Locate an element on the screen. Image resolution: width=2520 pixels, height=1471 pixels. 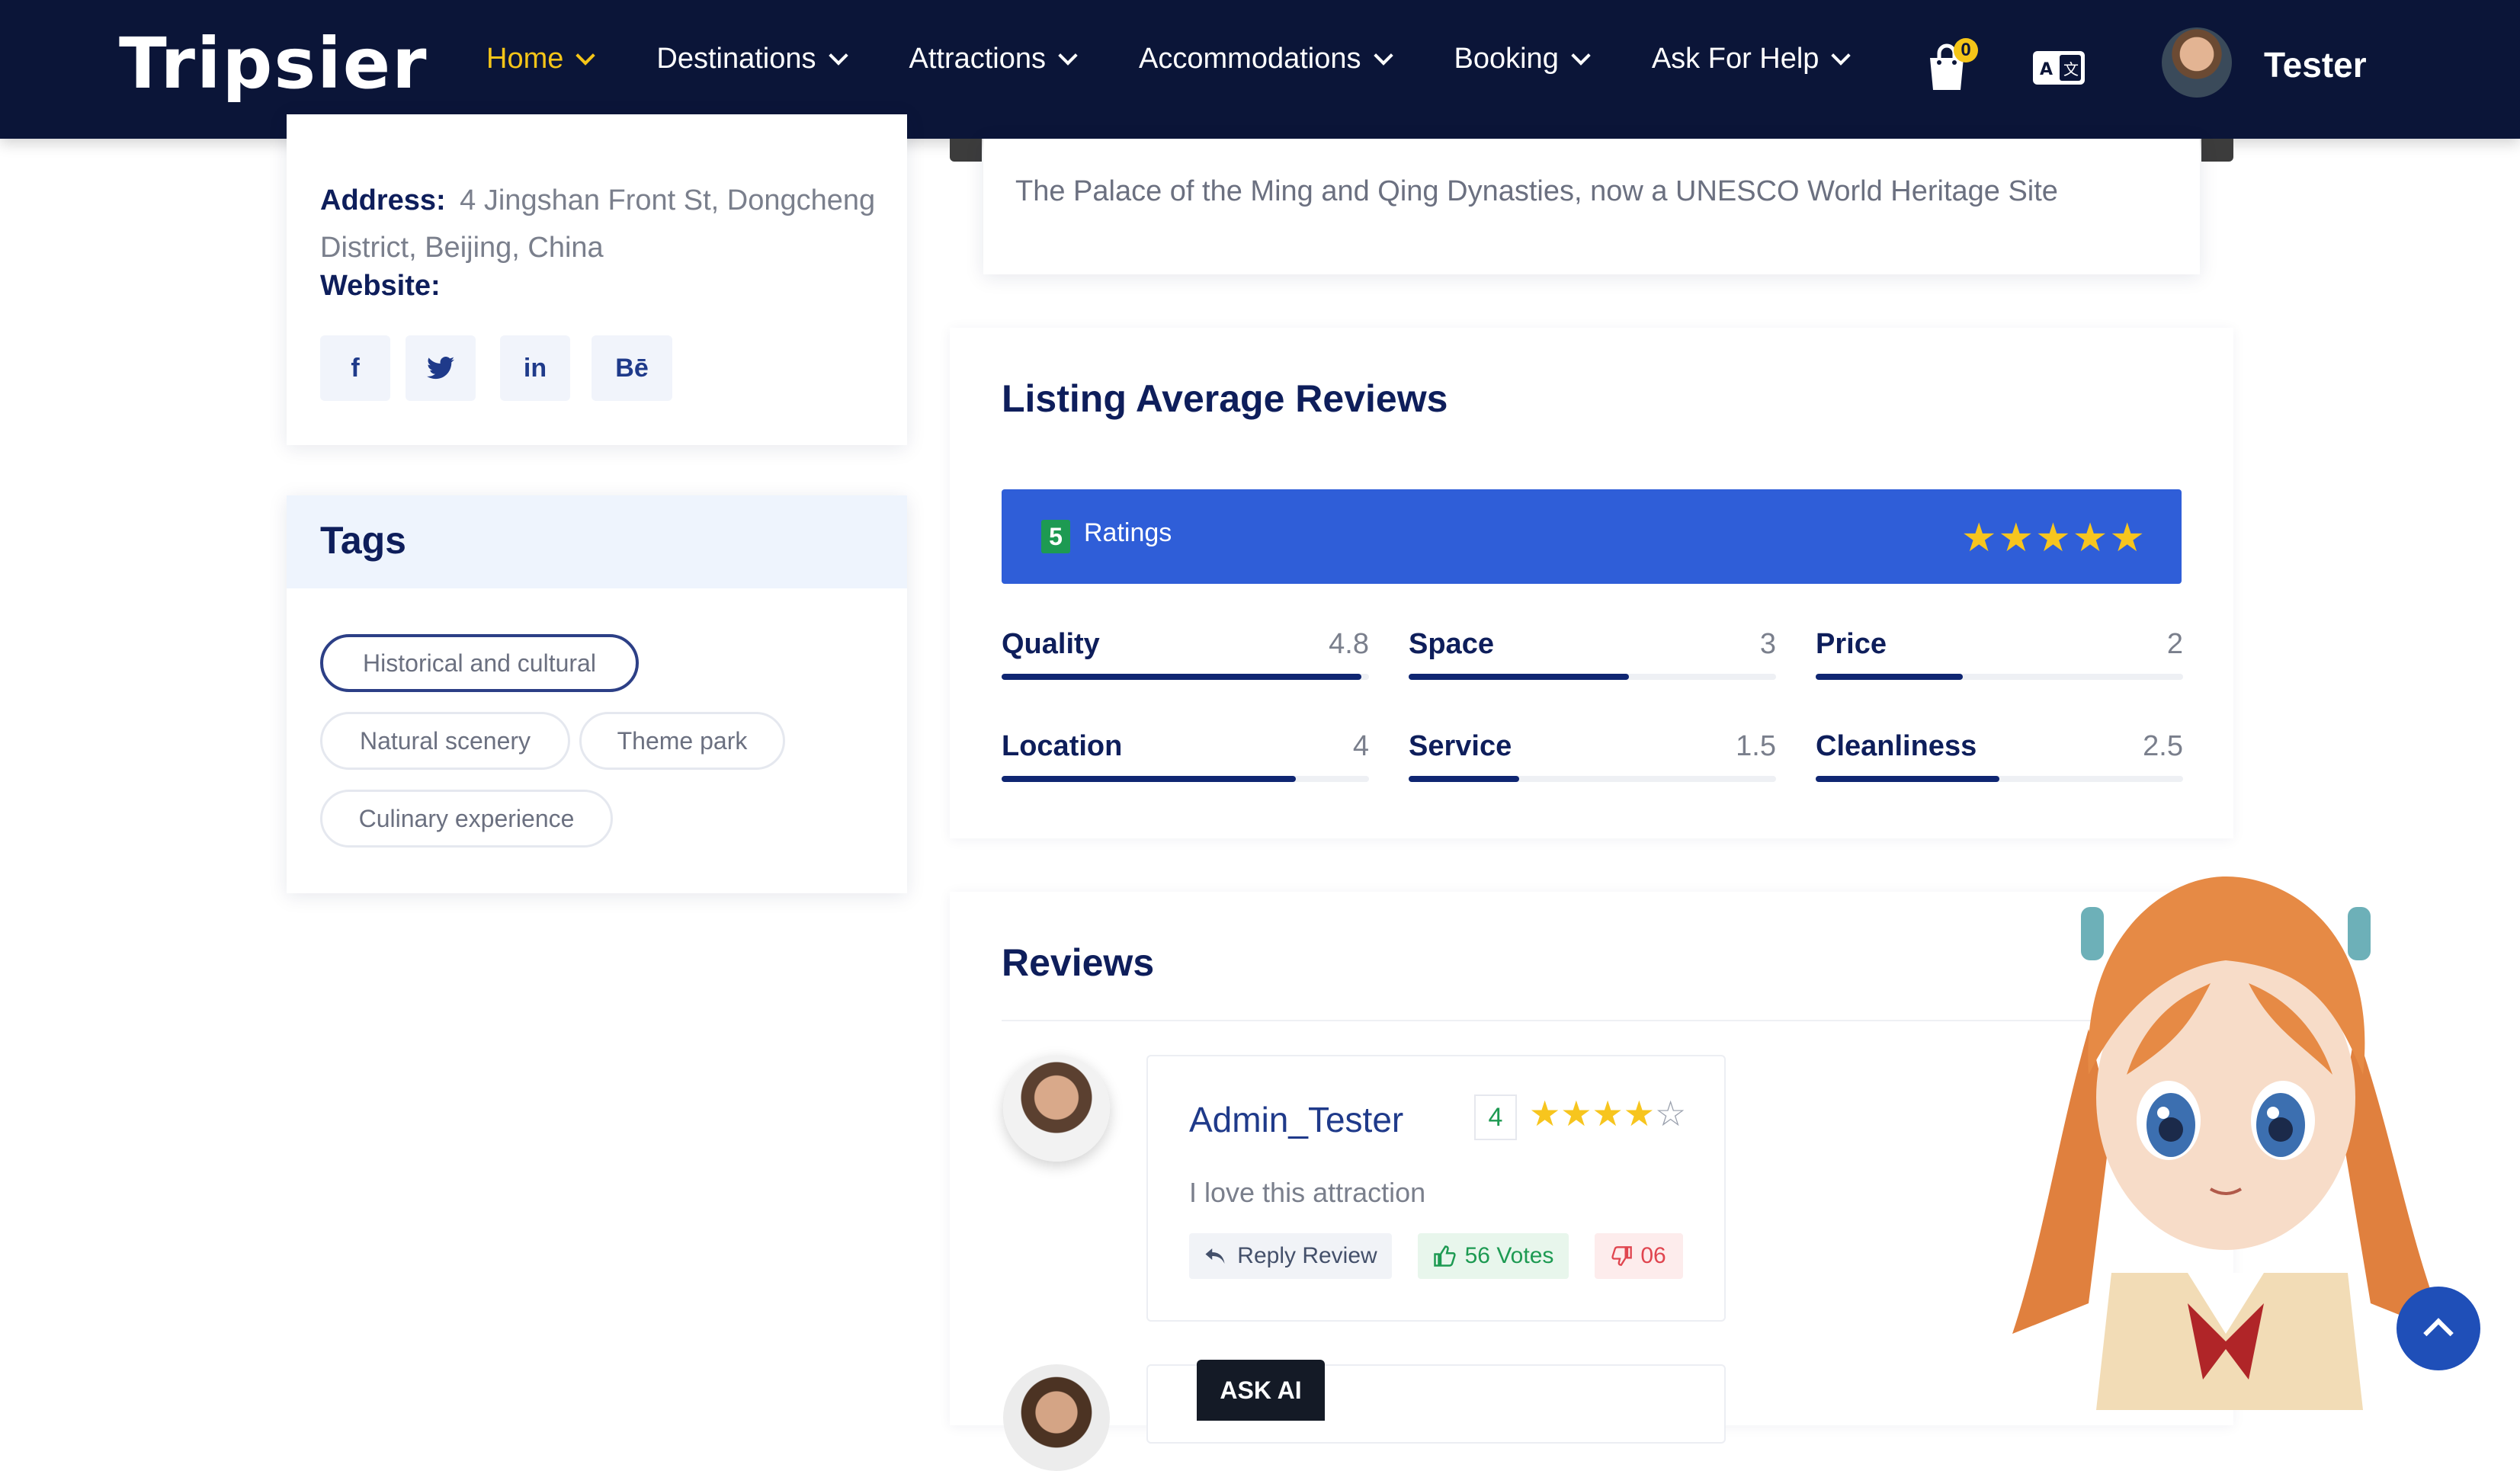
address-label: Address: is located at coordinates (383, 200).